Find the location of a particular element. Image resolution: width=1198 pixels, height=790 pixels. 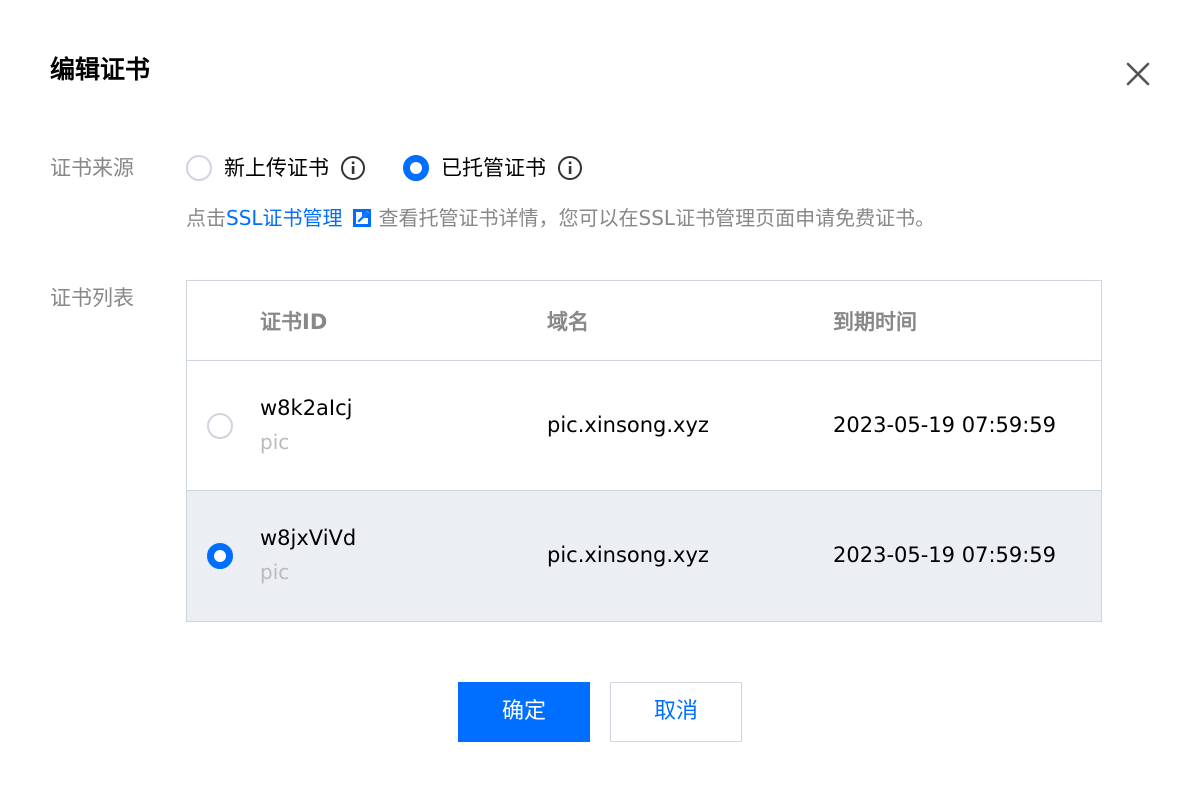

radio-option-new-upload: 新上传证书 is located at coordinates (276, 168).